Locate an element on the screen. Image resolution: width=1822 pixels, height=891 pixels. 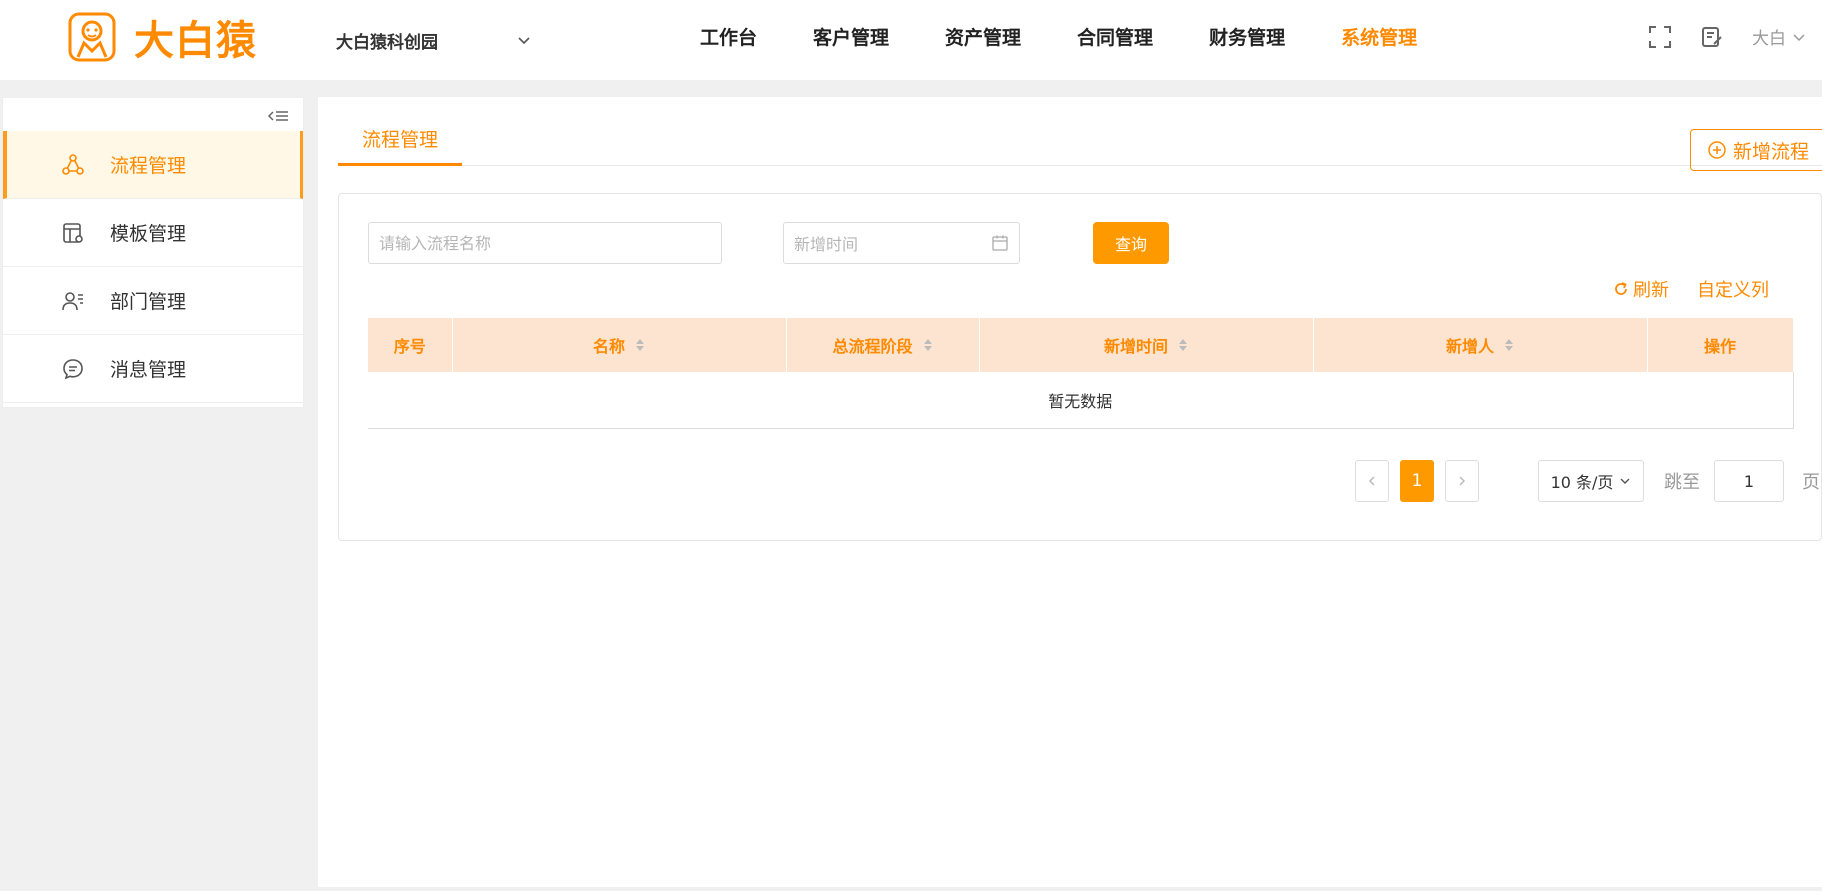
column-header-actions: 操作 is located at coordinates (1720, 345).